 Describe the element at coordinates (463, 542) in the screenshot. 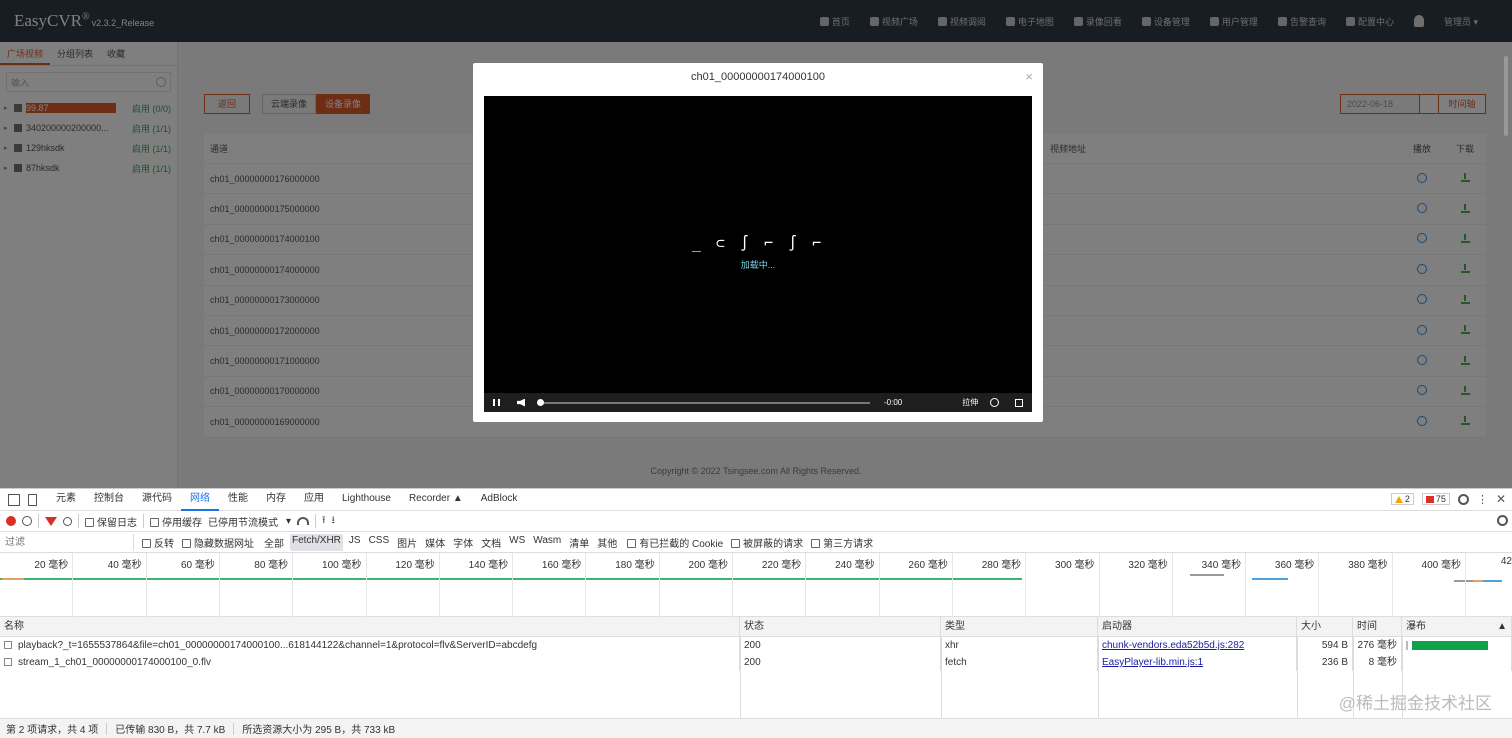

I see `filter-type-6: 字体` at that location.